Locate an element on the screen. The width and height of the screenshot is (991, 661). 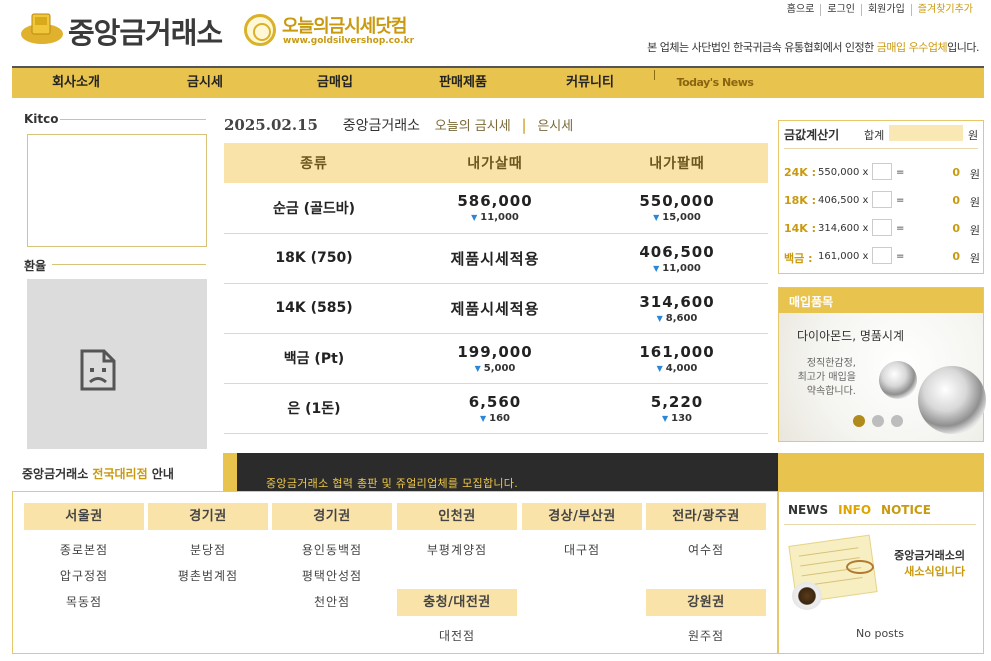
nav-community: 커뮤니티 is located at coordinates (590, 83).